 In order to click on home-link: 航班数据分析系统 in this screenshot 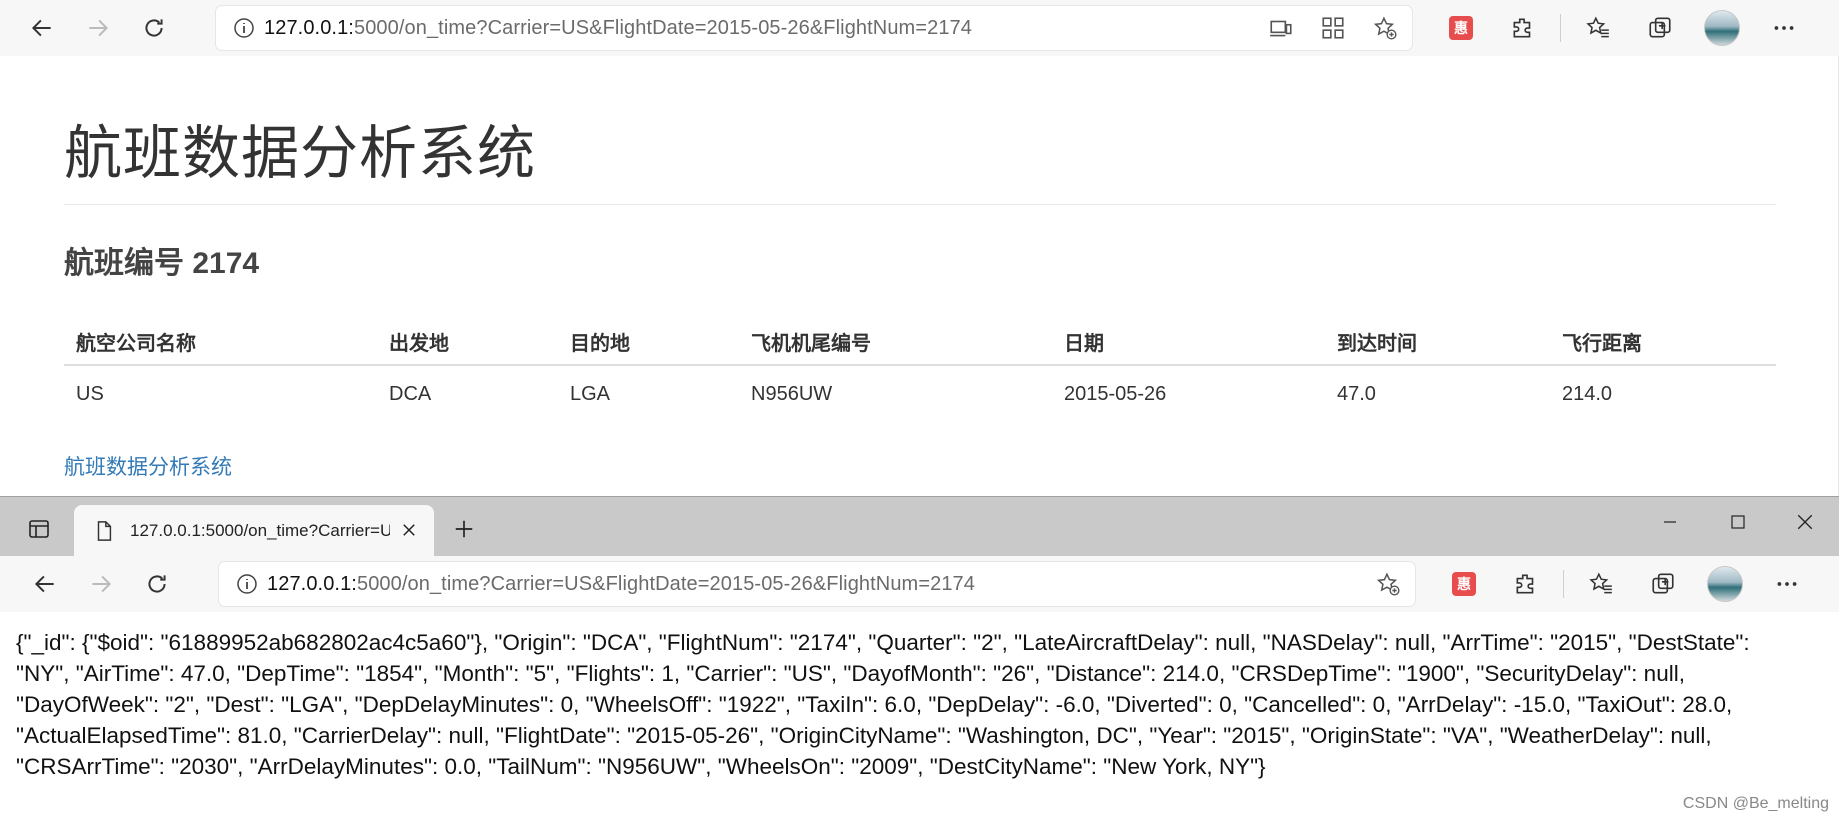, I will do `click(148, 466)`.